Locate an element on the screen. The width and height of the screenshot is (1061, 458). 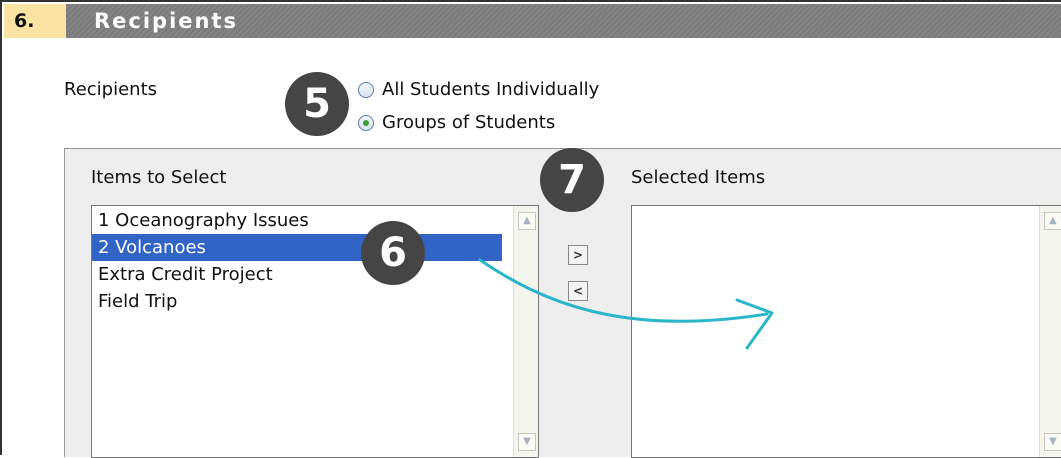
arrow-annotation is located at coordinates (626, 304).